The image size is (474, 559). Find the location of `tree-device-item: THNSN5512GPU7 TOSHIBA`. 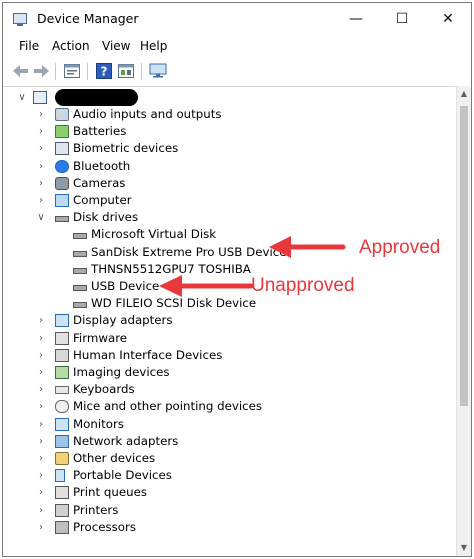

tree-device-item: THNSN5512GPU7 TOSHIBA is located at coordinates (228, 269).